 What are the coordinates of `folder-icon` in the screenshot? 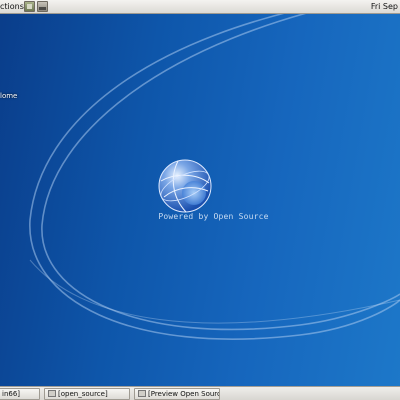 It's located at (52, 393).